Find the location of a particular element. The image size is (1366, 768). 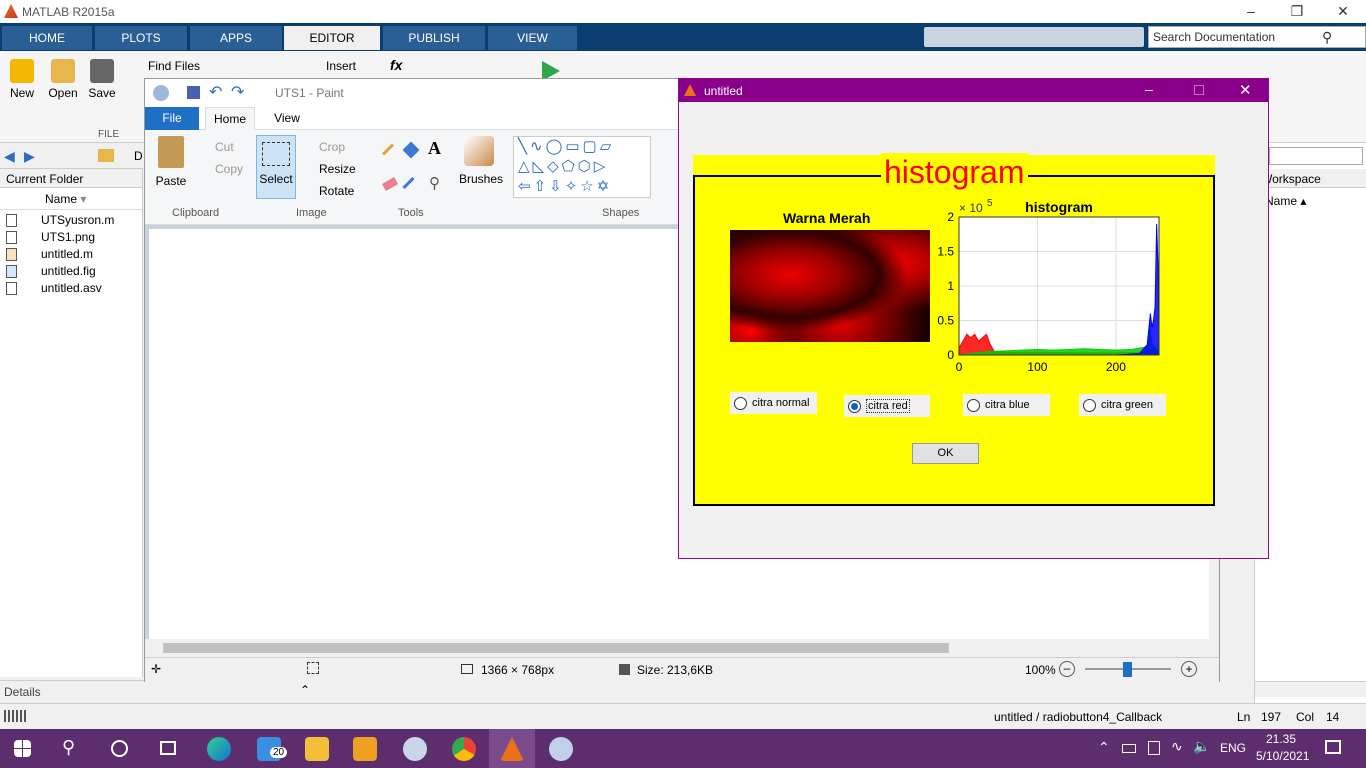

file-item: untitled.m is located at coordinates (71, 255).